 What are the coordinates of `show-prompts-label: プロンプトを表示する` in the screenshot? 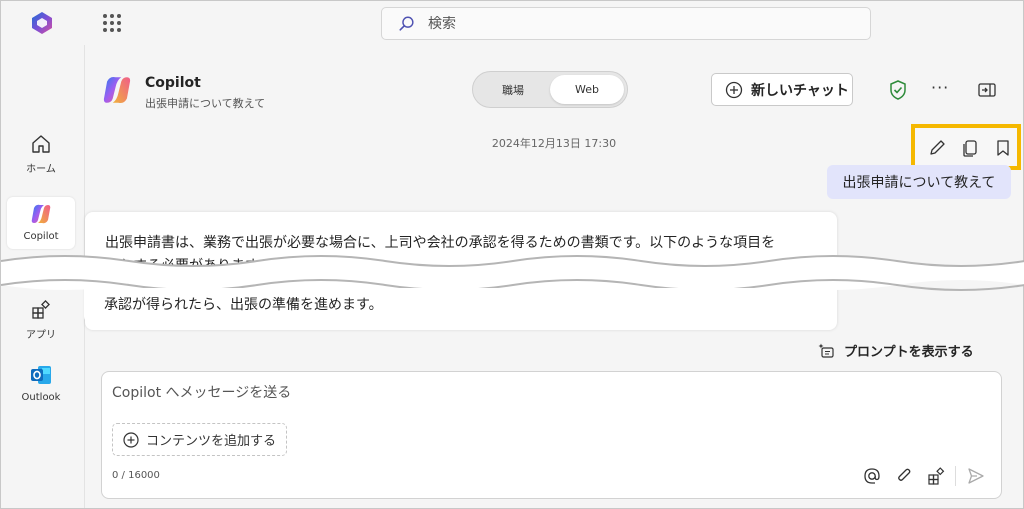 It's located at (909, 352).